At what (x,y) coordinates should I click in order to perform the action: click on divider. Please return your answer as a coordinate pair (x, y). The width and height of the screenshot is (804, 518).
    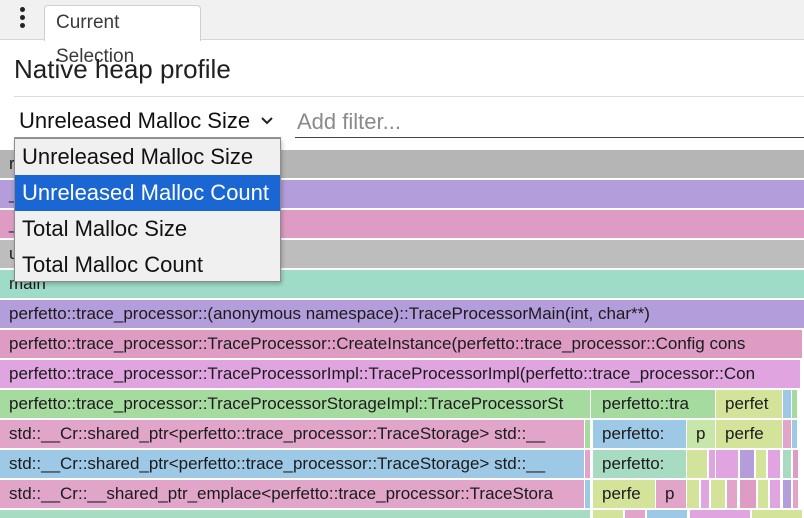
    Looking at the image, I should click on (409, 96).